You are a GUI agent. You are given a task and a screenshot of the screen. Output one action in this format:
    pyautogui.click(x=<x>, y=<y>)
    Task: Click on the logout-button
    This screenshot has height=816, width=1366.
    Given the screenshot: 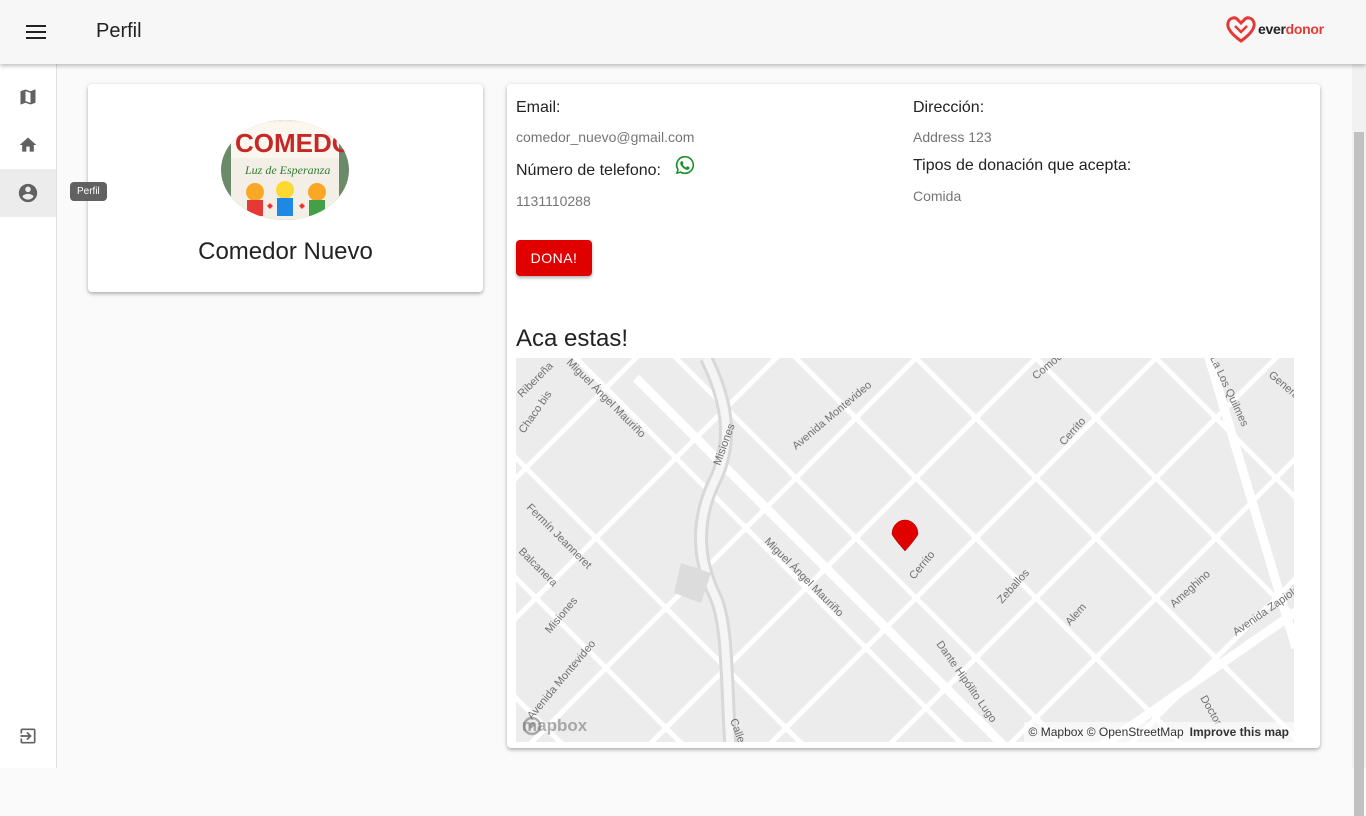 What is the action you would take?
    pyautogui.click(x=28, y=736)
    